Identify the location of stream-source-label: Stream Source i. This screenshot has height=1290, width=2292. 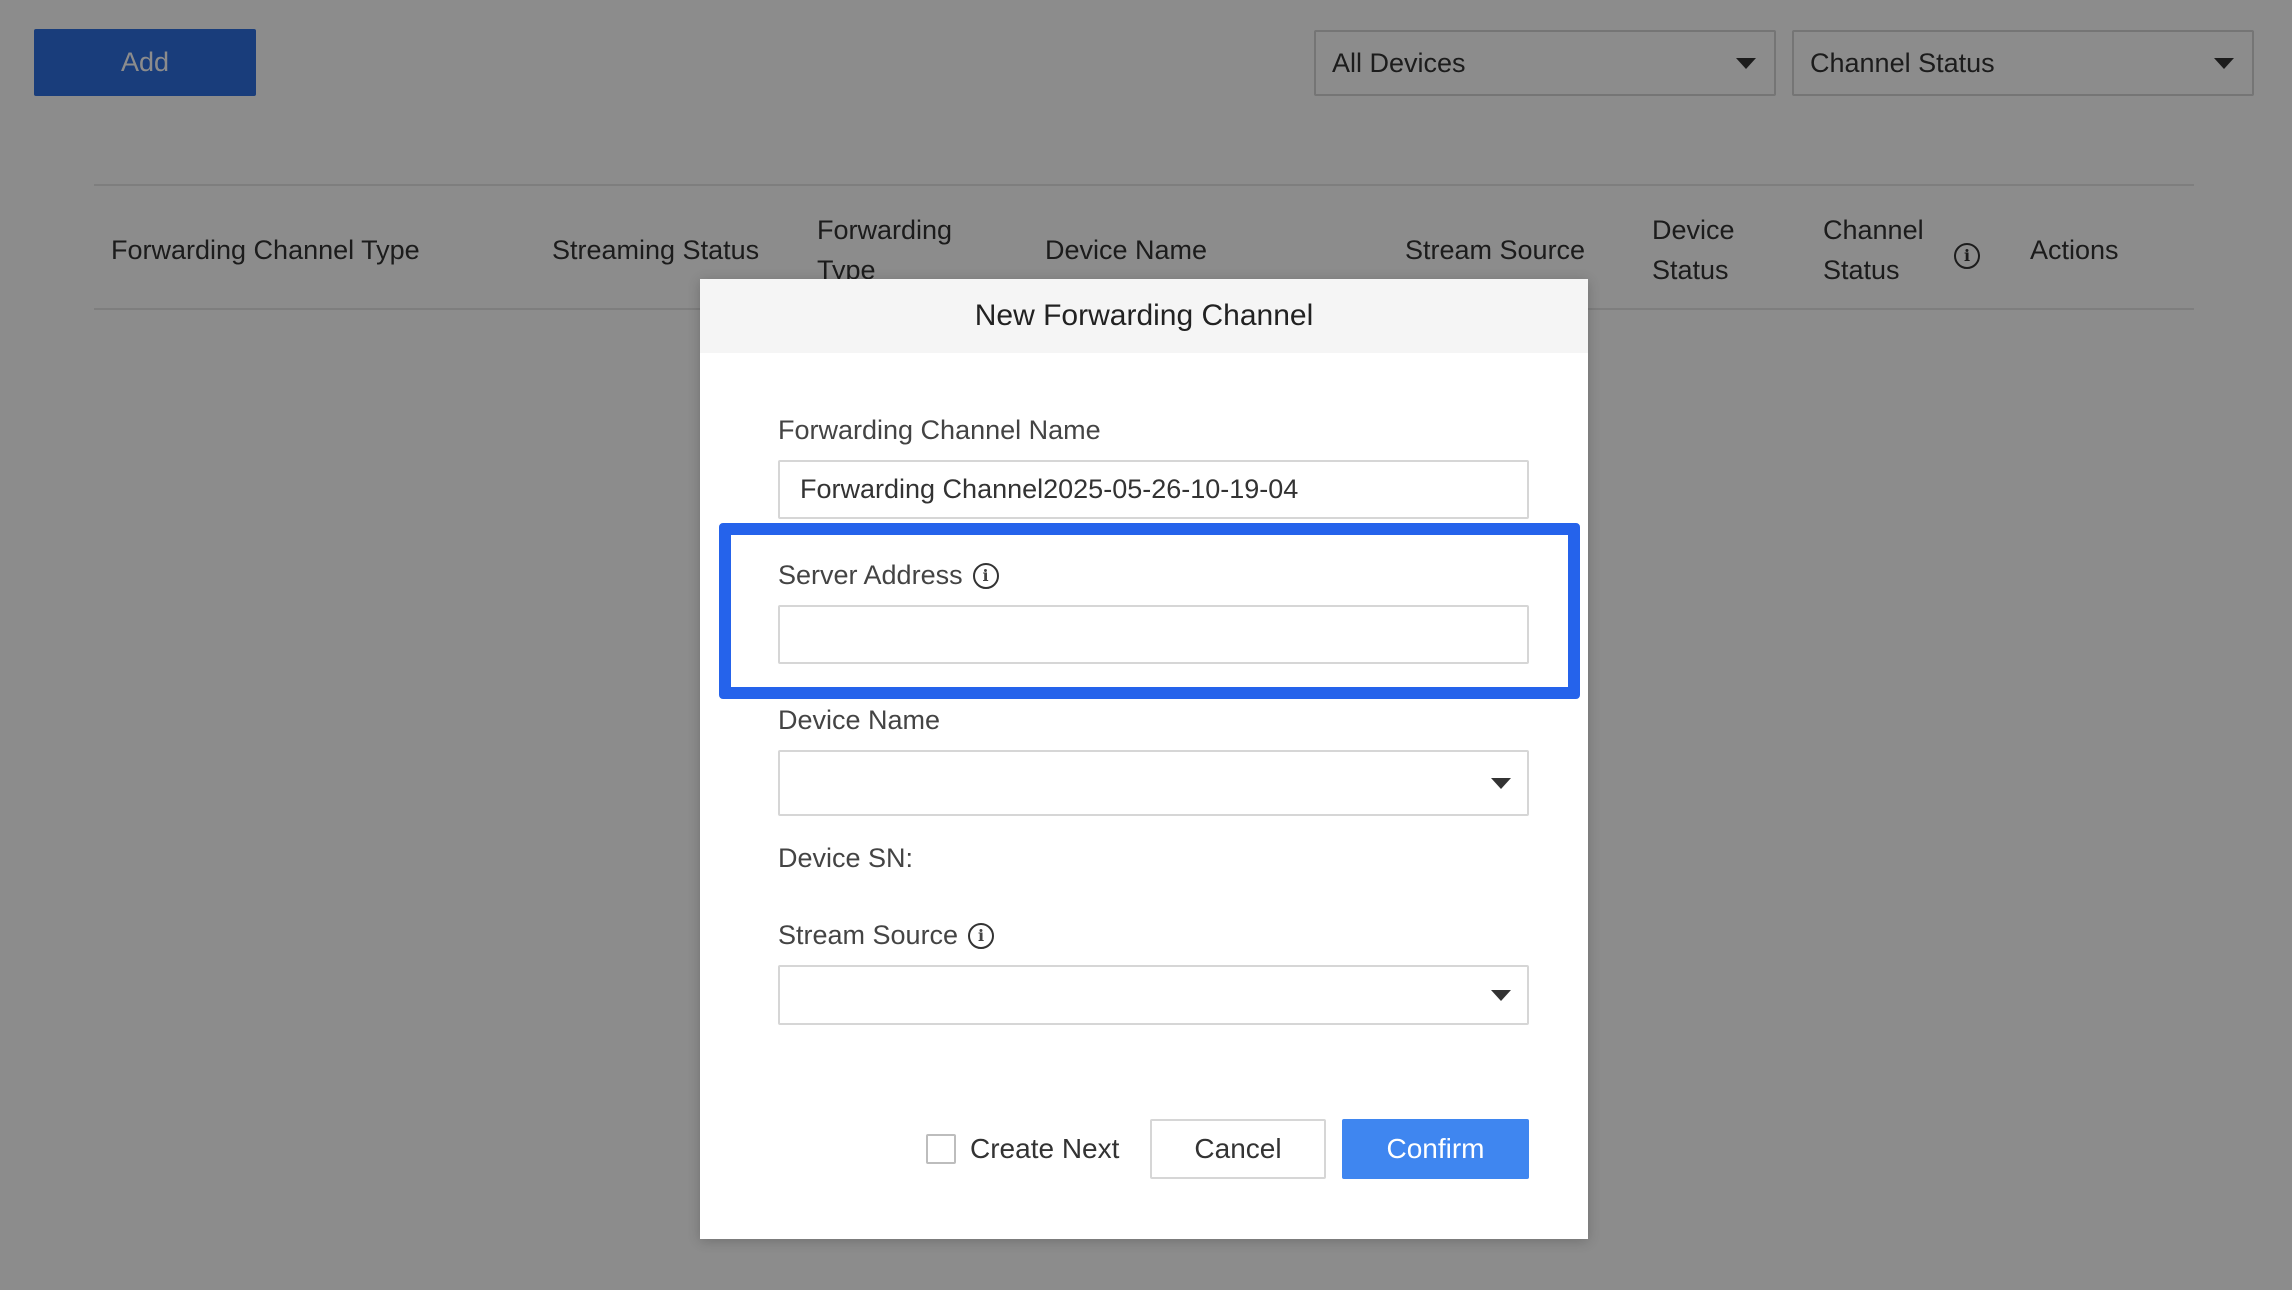
(886, 935).